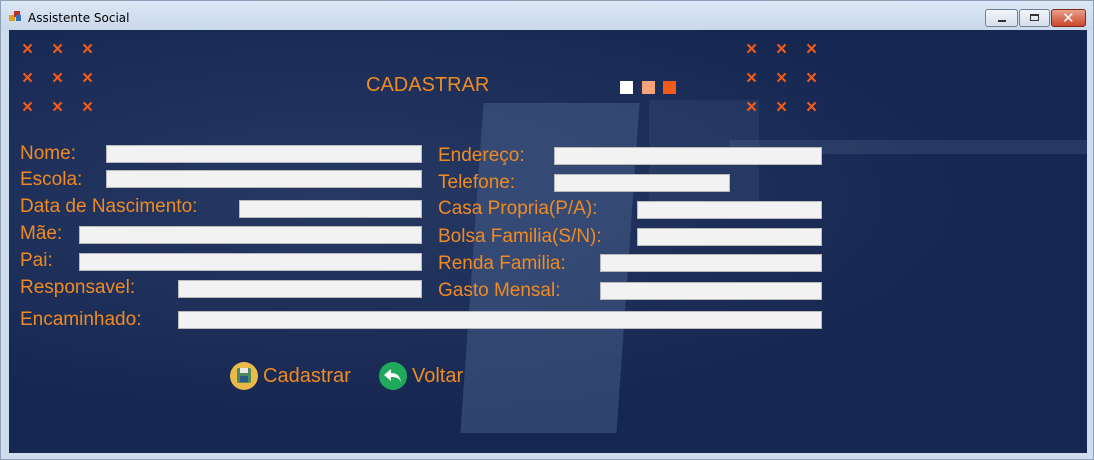 This screenshot has width=1094, height=460. Describe the element at coordinates (547, 15) in the screenshot. I see `title-bar: Assistente Social ✕` at that location.